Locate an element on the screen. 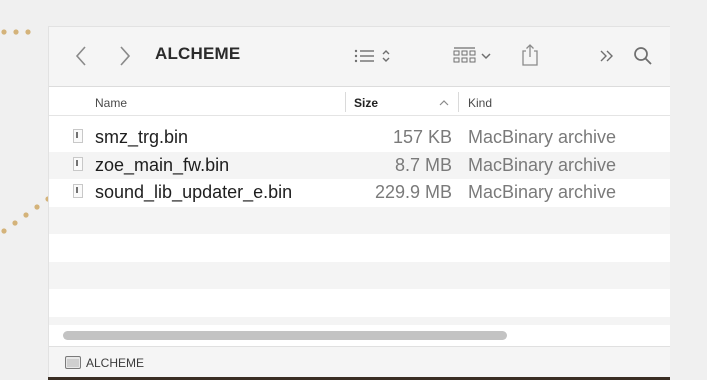 The height and width of the screenshot is (380, 707). file-row: smz_trg.bin 157 KB MacBinary archive is located at coordinates (359, 138).